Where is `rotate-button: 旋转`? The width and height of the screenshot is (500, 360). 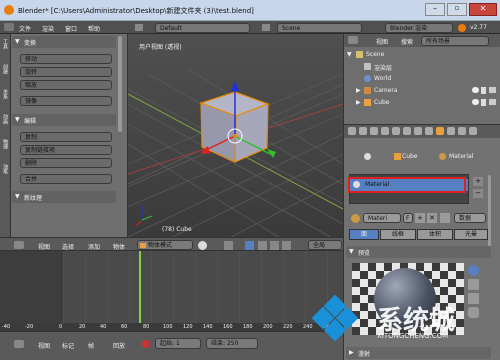
rotate-button: 旋转 is located at coordinates (66, 72).